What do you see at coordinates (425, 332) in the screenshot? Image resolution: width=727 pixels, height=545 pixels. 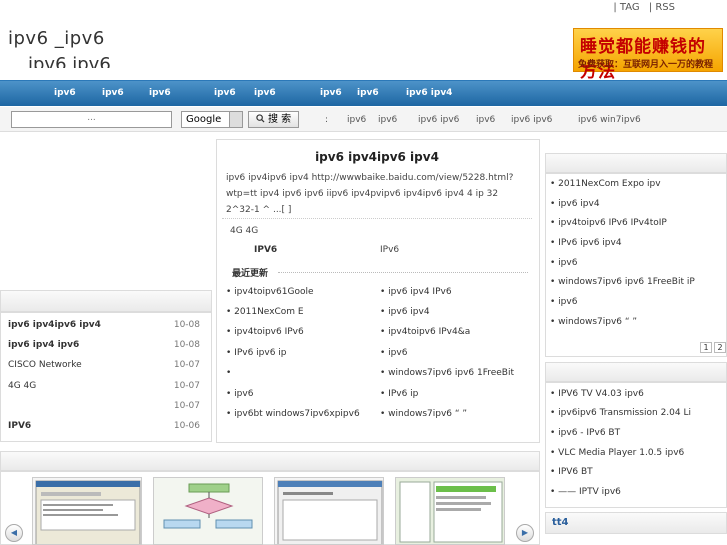 I see `latest-item: • ipv4toipv6 IPv4&a` at bounding box center [425, 332].